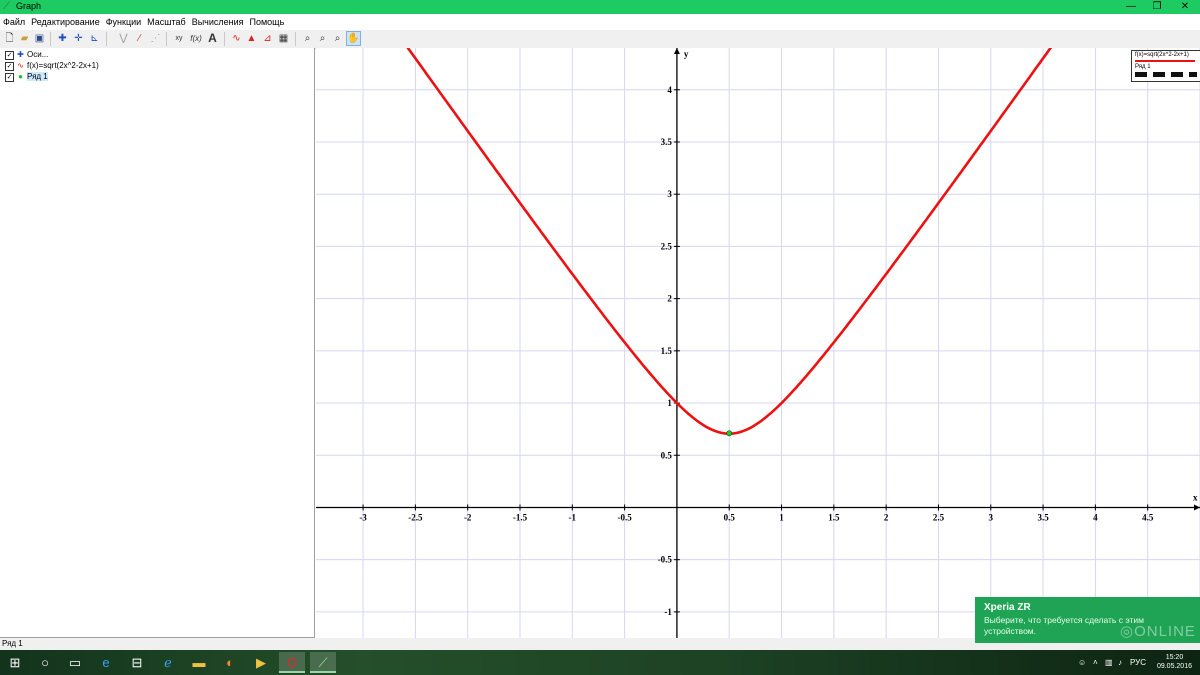 The width and height of the screenshot is (1200, 675). I want to click on text-icon: A, so click(212, 38).